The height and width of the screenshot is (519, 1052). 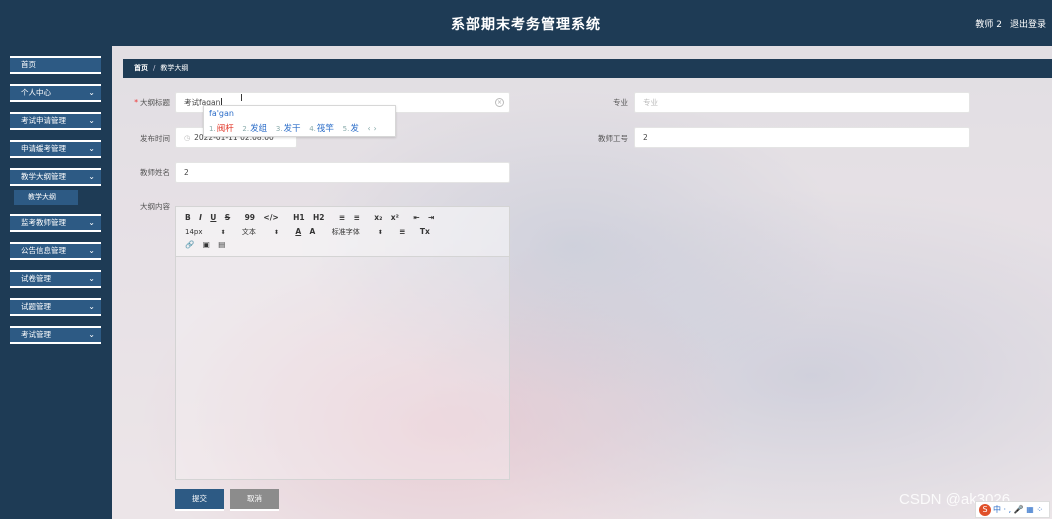 I want to click on image-icon: ▣, so click(x=206, y=244).